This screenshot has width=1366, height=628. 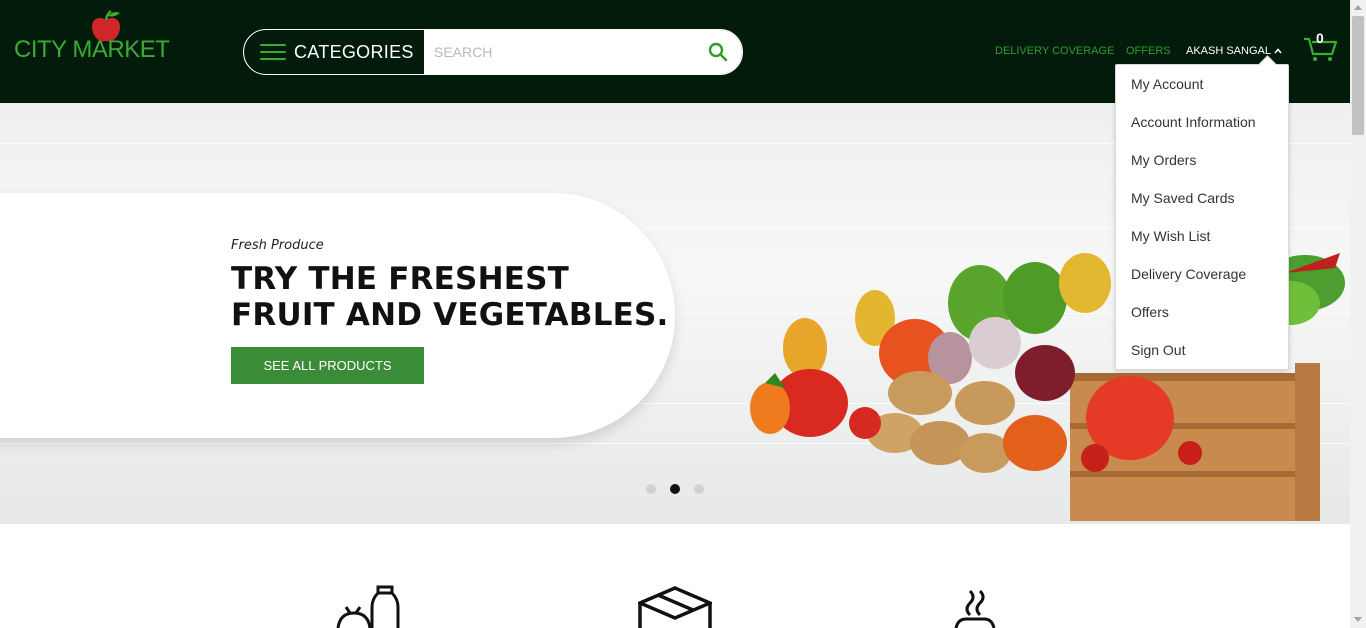 What do you see at coordinates (327, 365) in the screenshot?
I see `see-all-products-button: SEE ALL PRODUCTS` at bounding box center [327, 365].